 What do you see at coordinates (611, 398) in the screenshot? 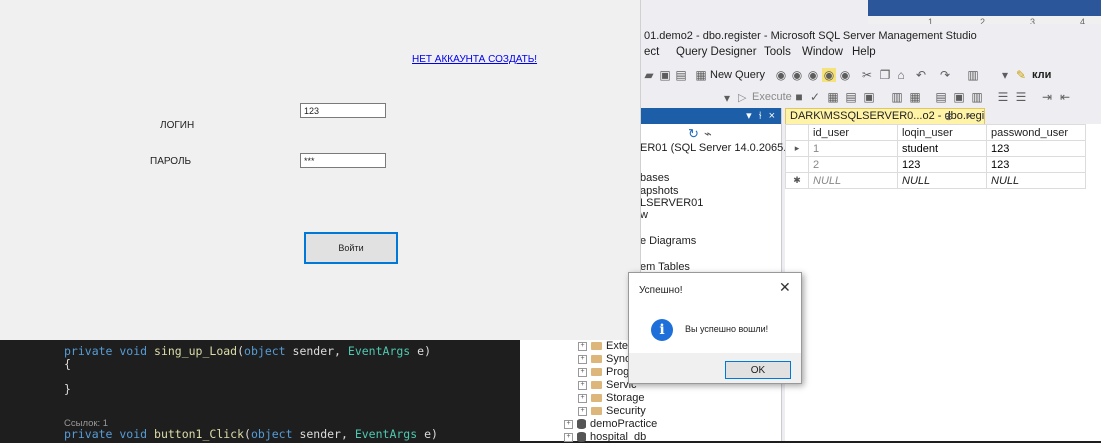
I see `tree-folder: + Storage` at bounding box center [611, 398].